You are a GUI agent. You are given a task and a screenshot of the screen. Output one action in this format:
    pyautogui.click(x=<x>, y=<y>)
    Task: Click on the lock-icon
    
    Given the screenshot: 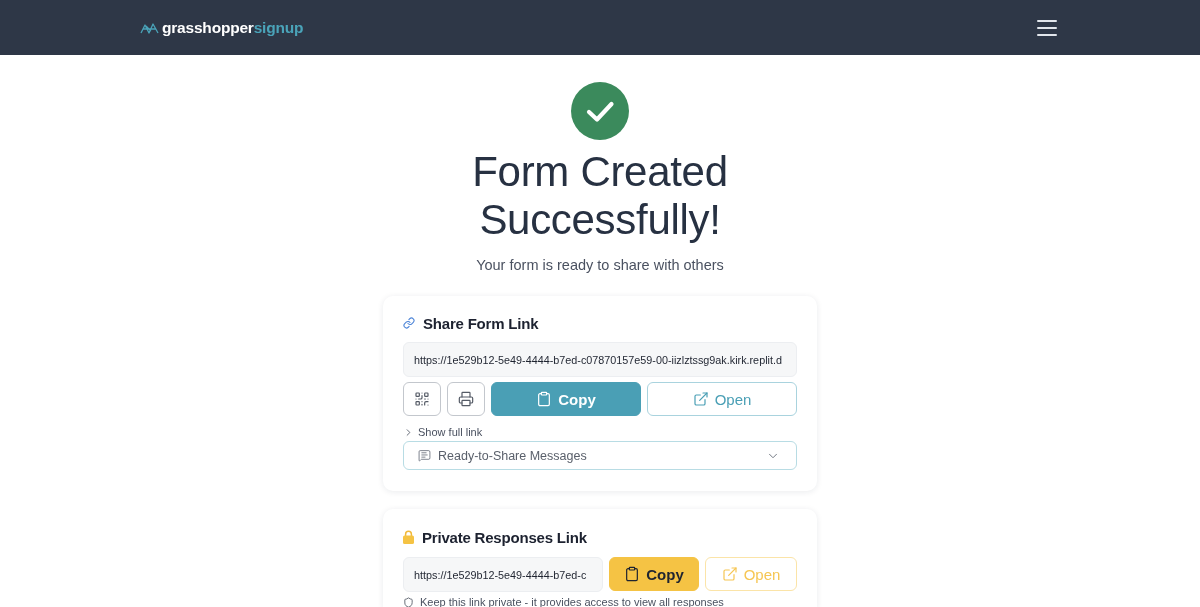 What is the action you would take?
    pyautogui.click(x=408, y=537)
    